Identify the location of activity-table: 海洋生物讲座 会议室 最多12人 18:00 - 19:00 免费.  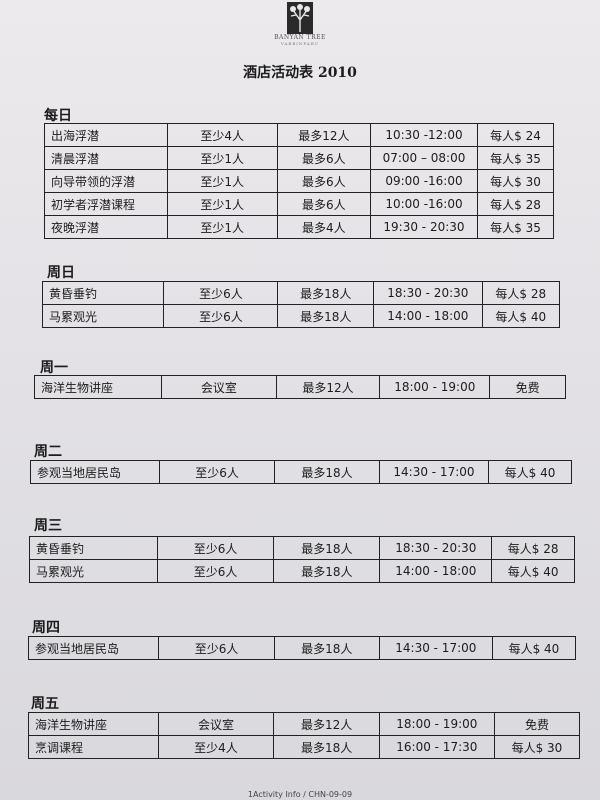
(299, 387).